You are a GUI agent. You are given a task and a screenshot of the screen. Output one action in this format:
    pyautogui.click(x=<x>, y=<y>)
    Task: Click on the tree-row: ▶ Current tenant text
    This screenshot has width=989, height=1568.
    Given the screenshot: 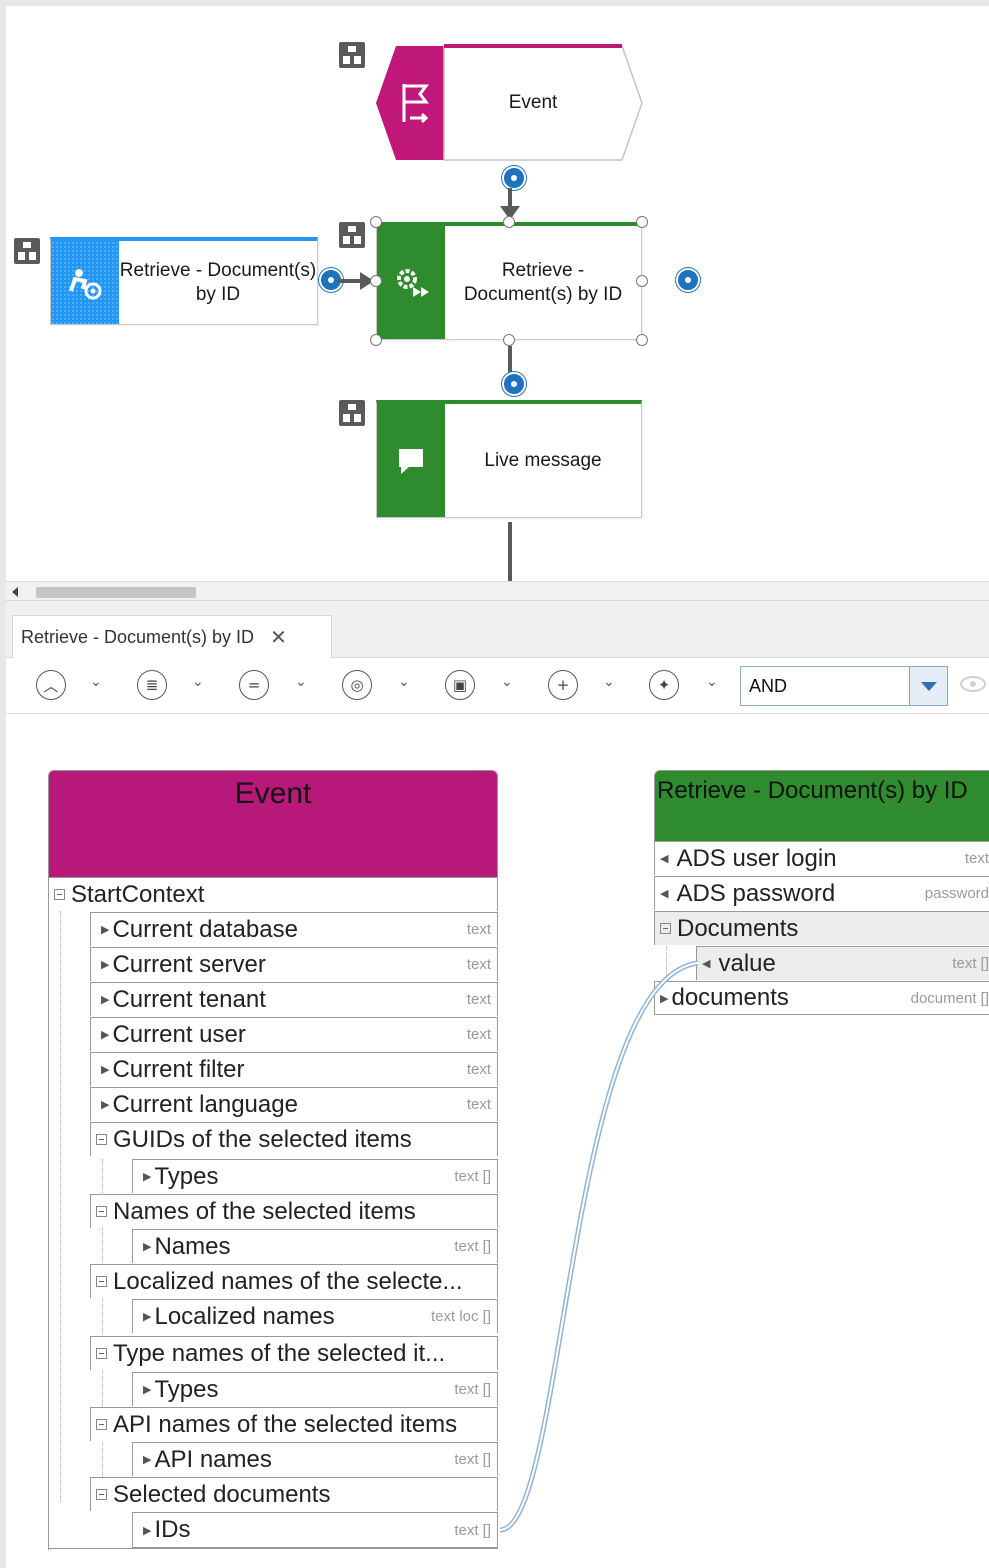 What is the action you would take?
    pyautogui.click(x=294, y=999)
    